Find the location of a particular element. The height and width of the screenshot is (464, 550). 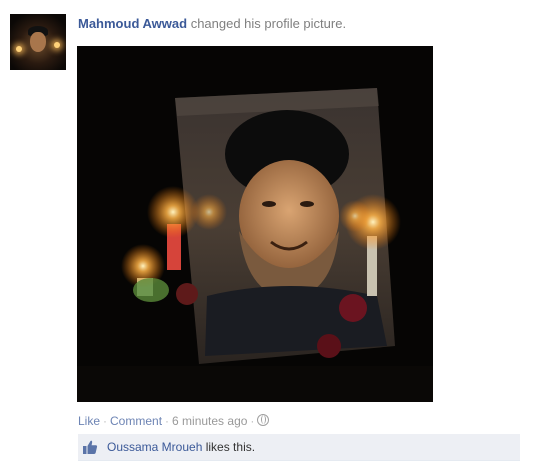

actor-avatar is located at coordinates (38, 42).